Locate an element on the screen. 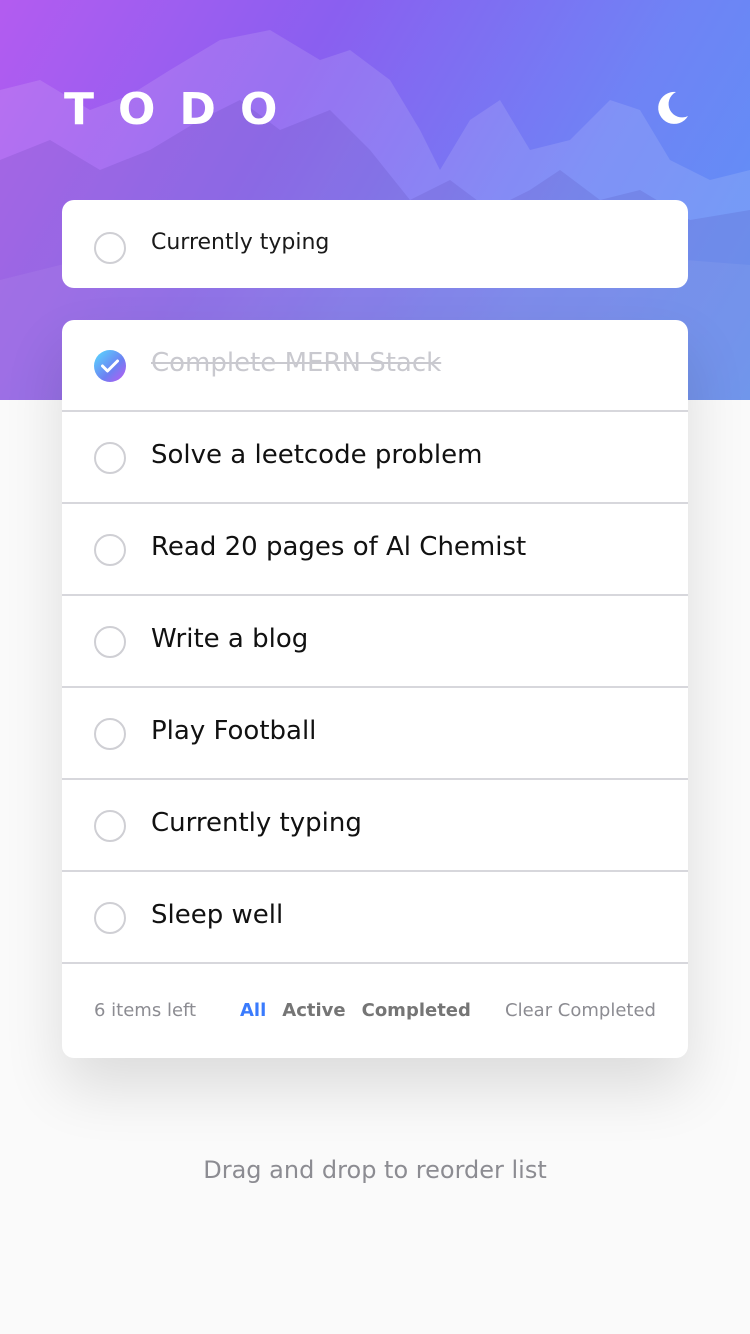 This screenshot has height=1334, width=750. todo-item: Complete MERN Stack is located at coordinates (375, 366).